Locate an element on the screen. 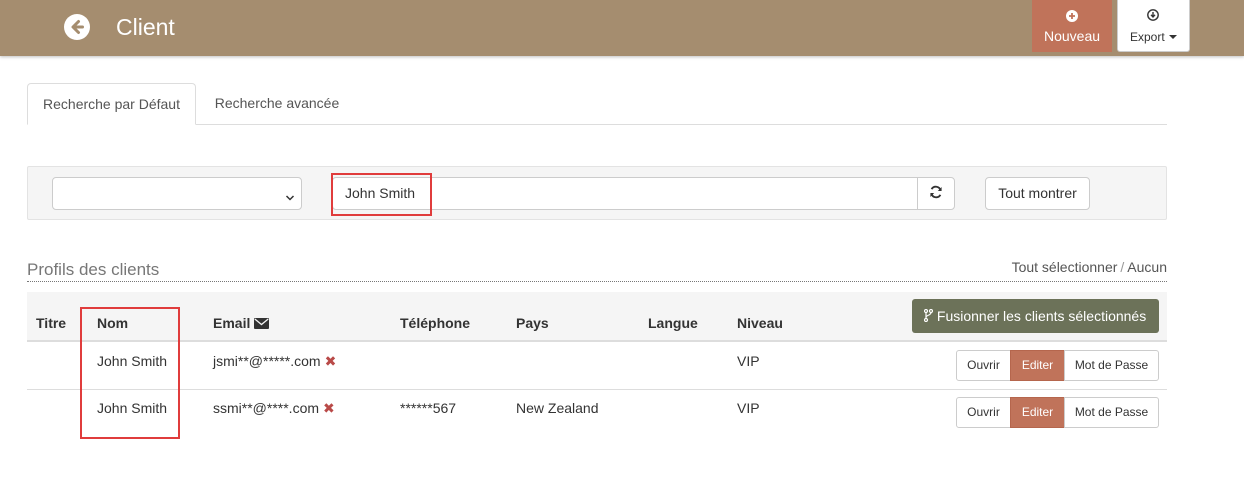 Image resolution: width=1244 pixels, height=486 pixels. section-title: Profils des clients is located at coordinates (93, 269).